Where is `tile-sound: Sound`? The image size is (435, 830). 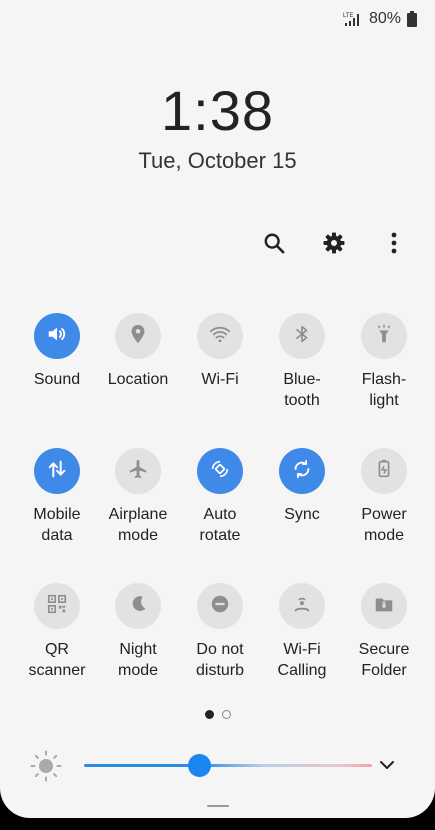 tile-sound: Sound is located at coordinates (57, 351).